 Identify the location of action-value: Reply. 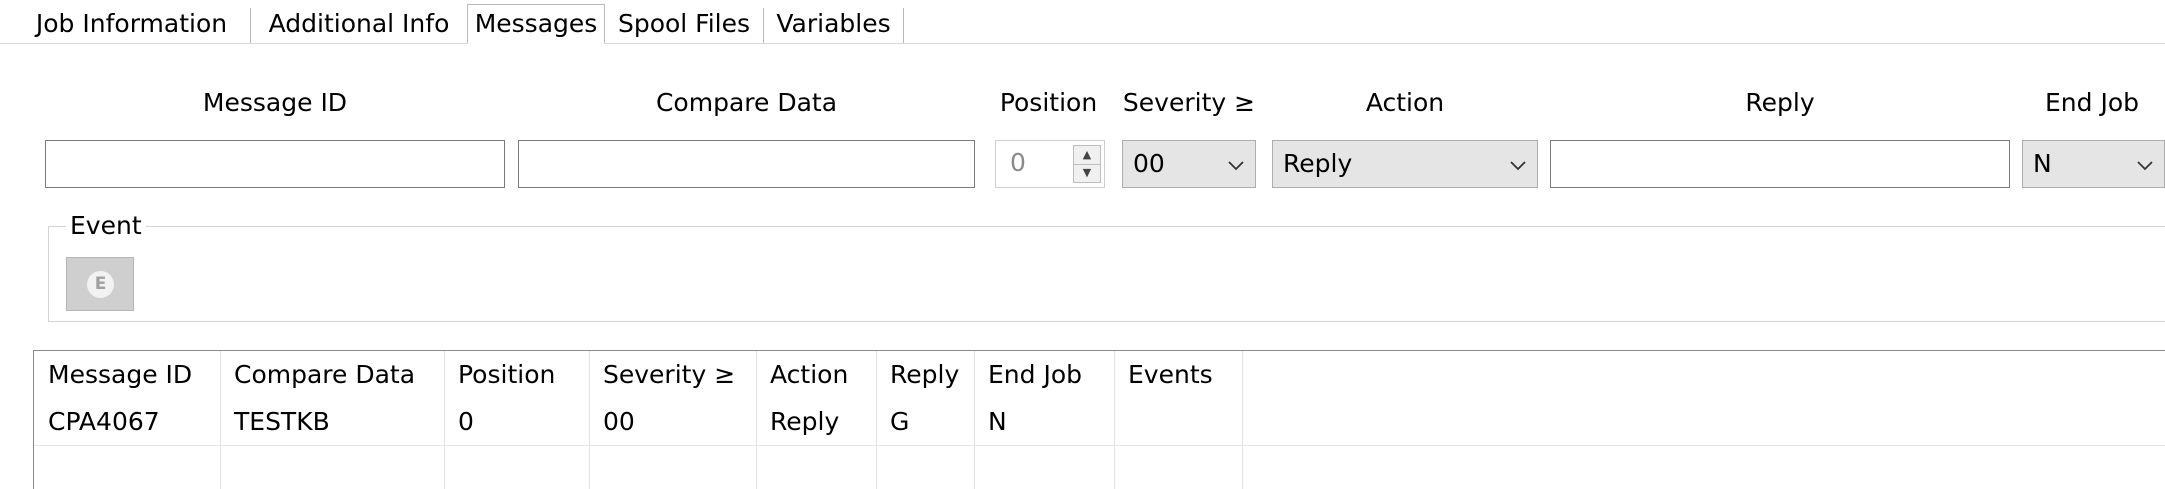
(1318, 163).